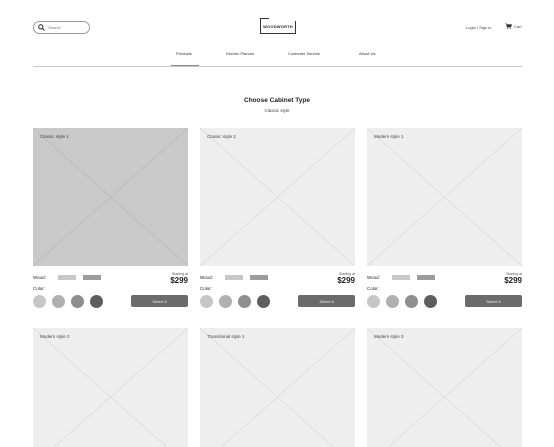 Image resolution: width=554 pixels, height=447 pixels. Describe the element at coordinates (226, 336) in the screenshot. I see `product-caption: Transitional style 1` at that location.